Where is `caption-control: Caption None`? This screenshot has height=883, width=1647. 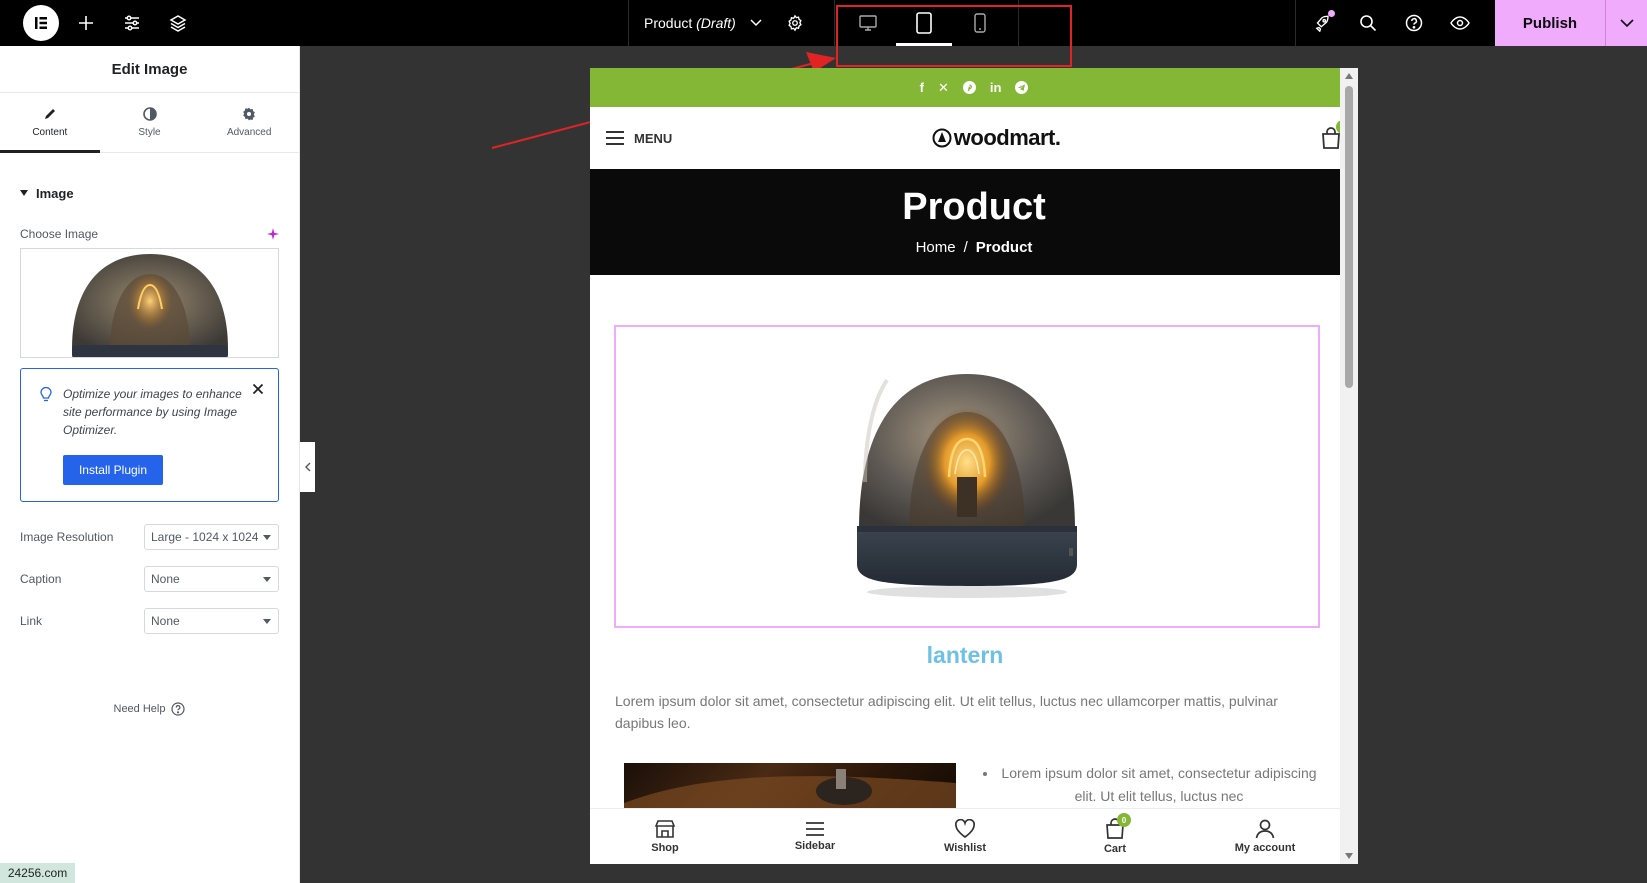 caption-control: Caption None is located at coordinates (149, 579).